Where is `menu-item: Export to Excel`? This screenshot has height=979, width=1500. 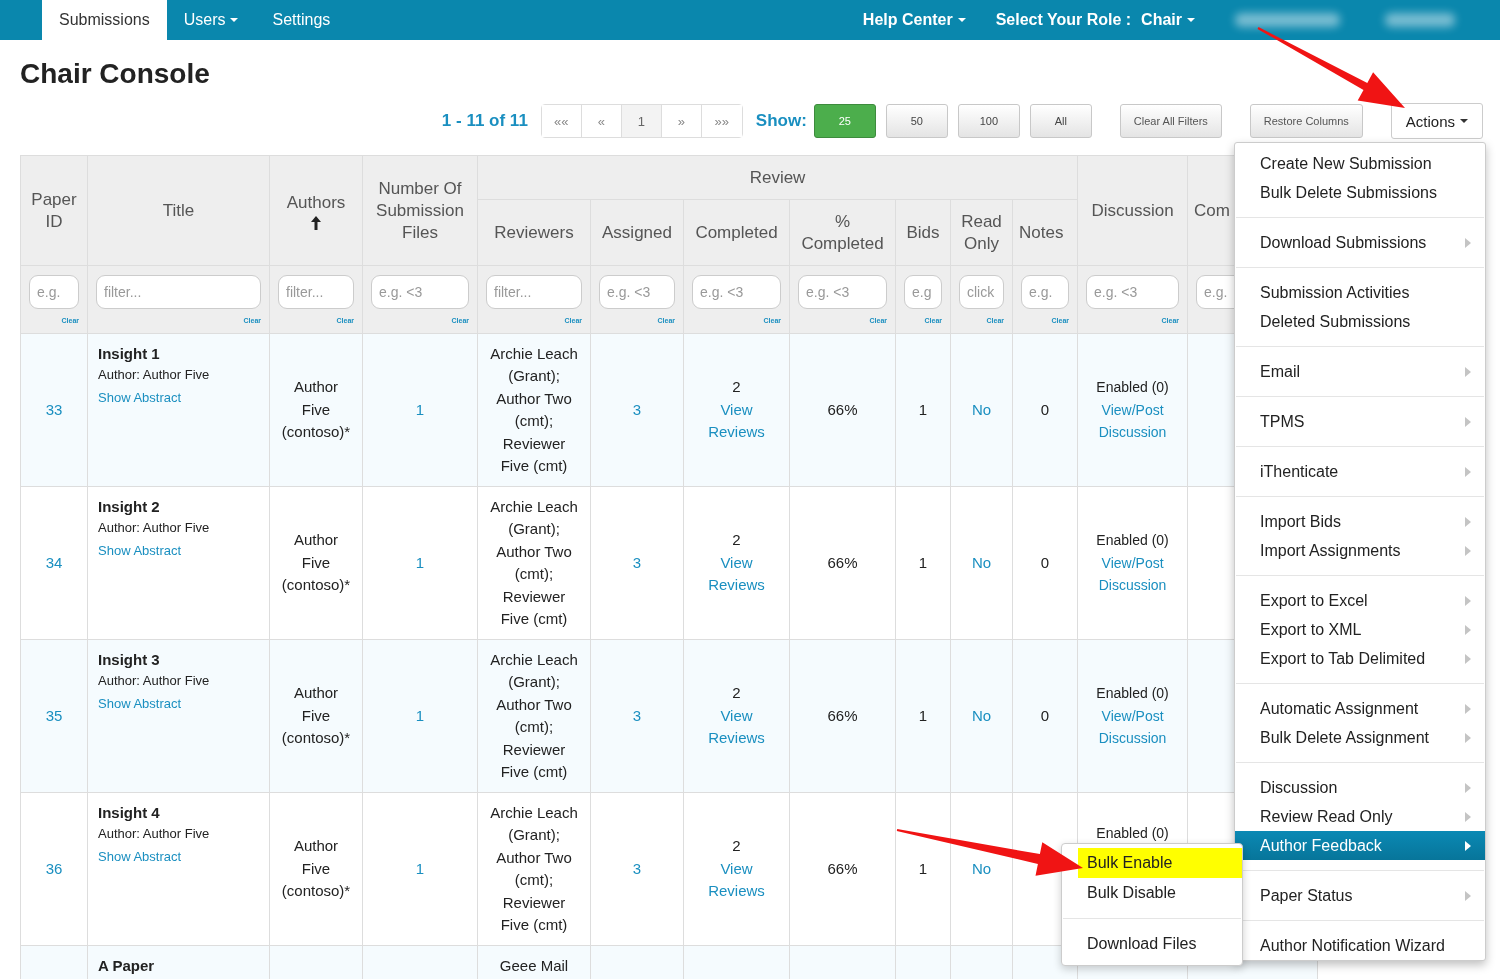
menu-item: Export to Excel is located at coordinates (1360, 600).